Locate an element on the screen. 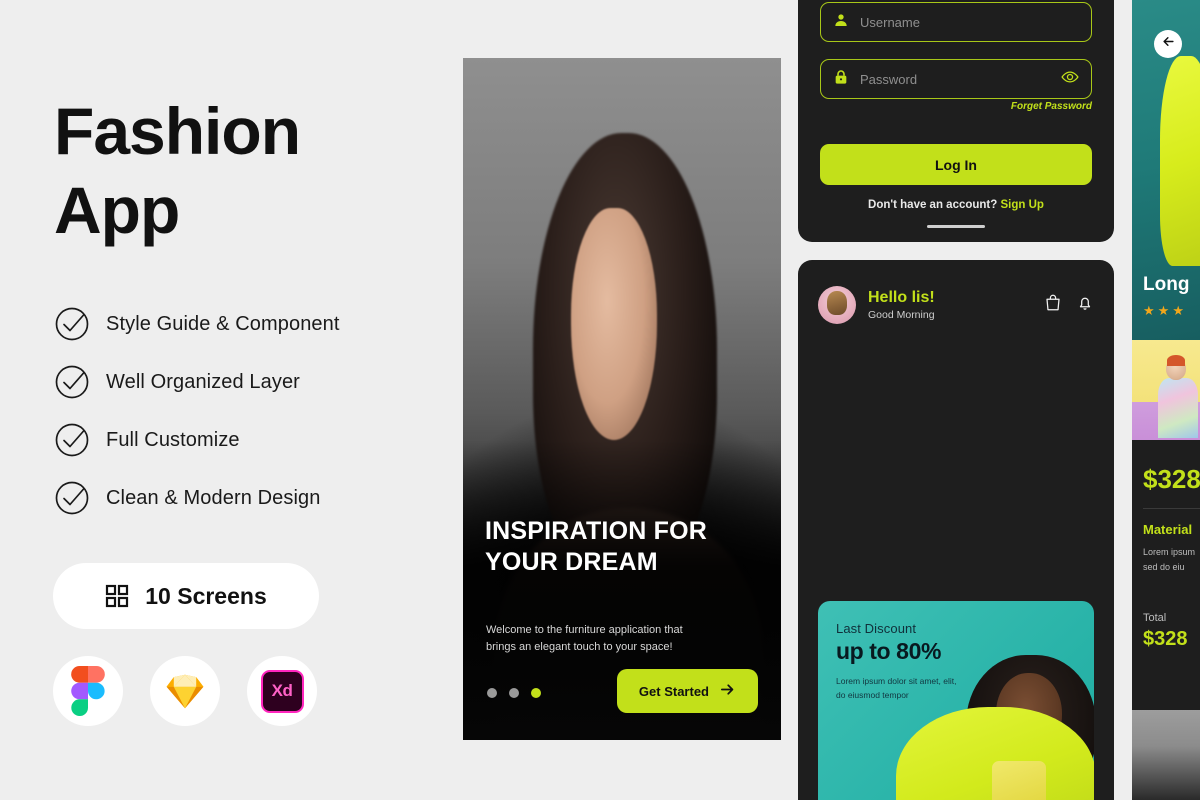 The height and width of the screenshot is (800, 1200). signup-prompt: Don't have an account? Sign Up is located at coordinates (956, 205).